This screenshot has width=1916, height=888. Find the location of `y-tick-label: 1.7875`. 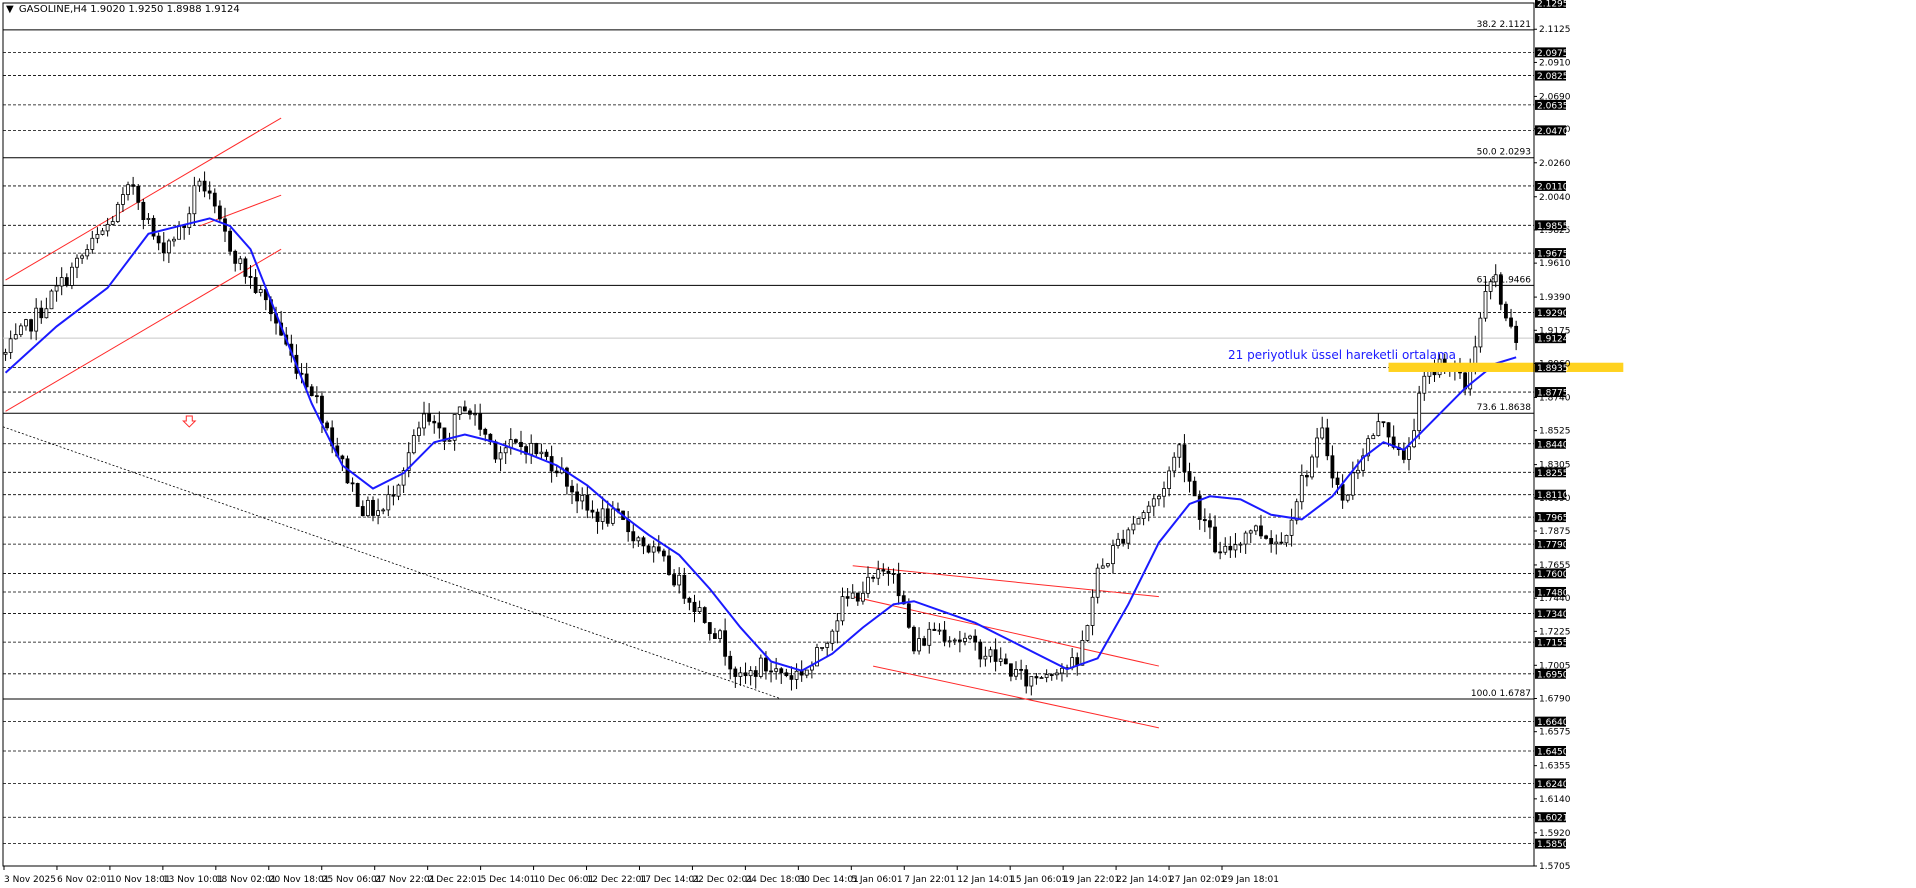

y-tick-label: 1.7875 is located at coordinates (1555, 532).